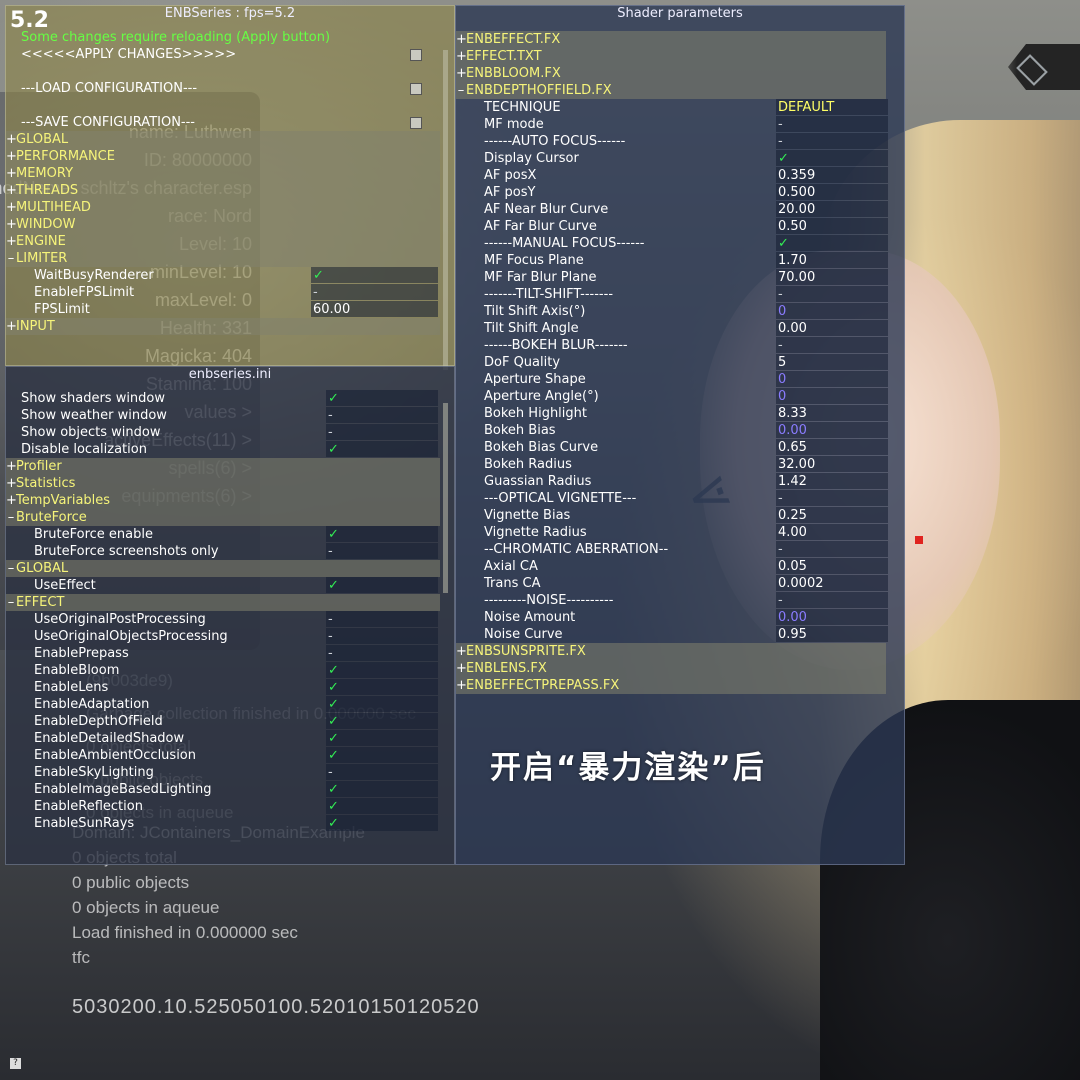 This screenshot has width=1080, height=1080. What do you see at coordinates (223, 415) in the screenshot?
I see `ini-option-1: Show weather window -` at bounding box center [223, 415].